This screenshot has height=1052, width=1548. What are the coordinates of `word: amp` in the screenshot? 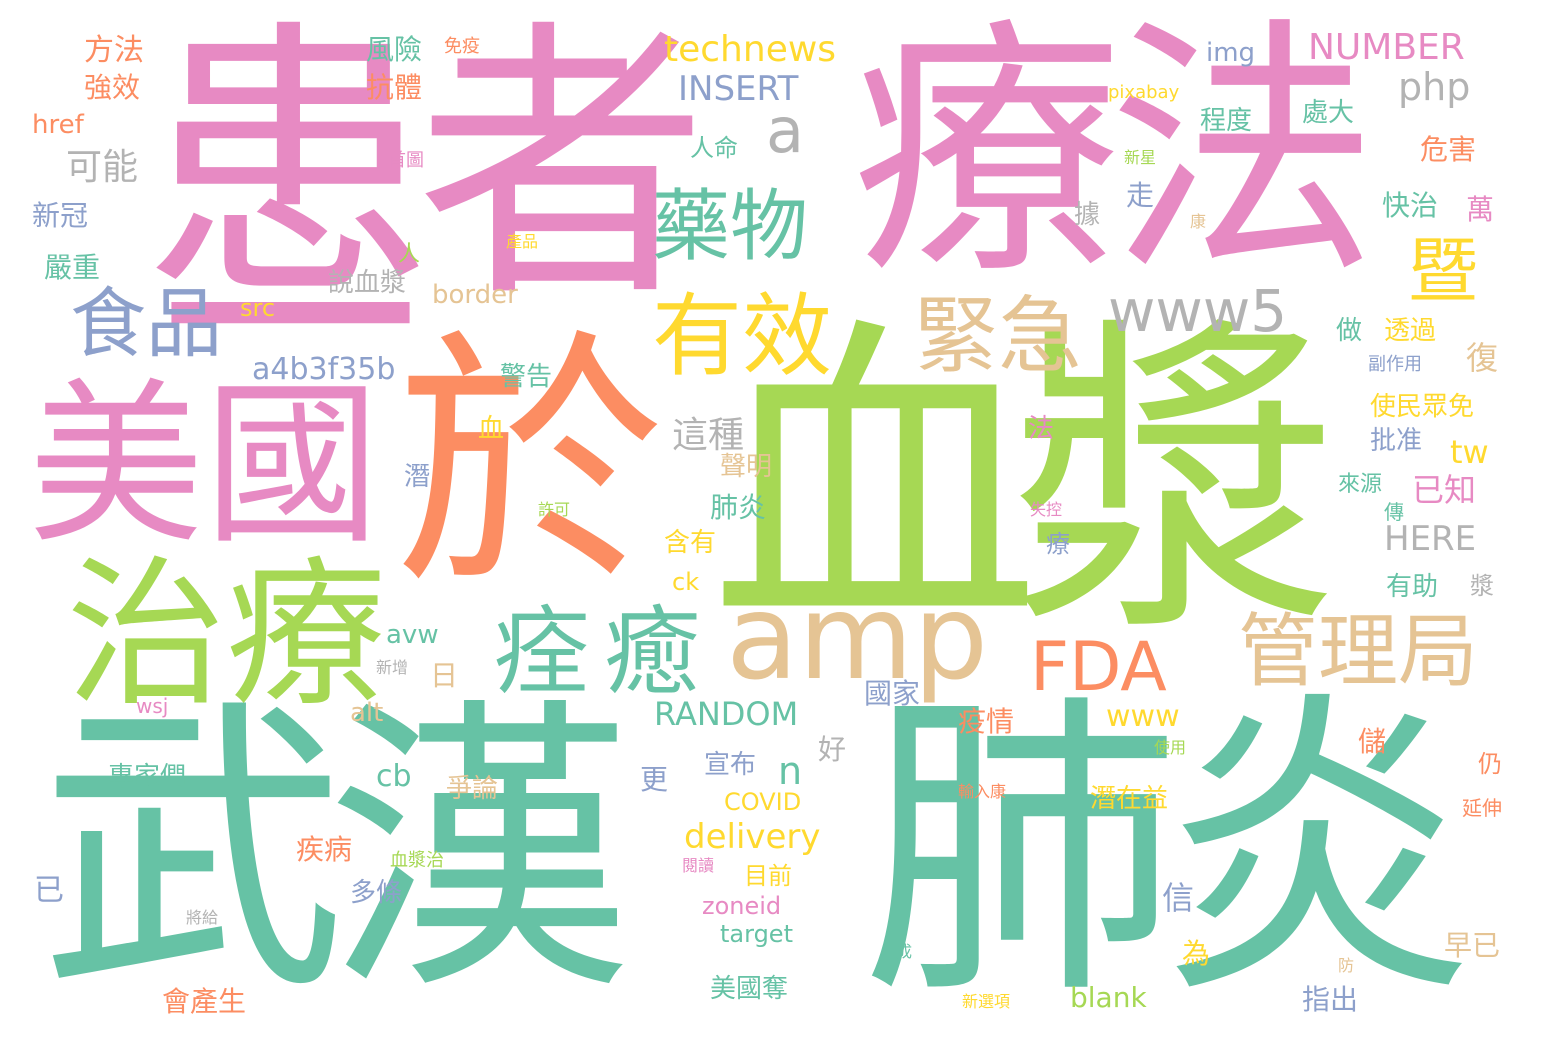 It's located at (857, 637).